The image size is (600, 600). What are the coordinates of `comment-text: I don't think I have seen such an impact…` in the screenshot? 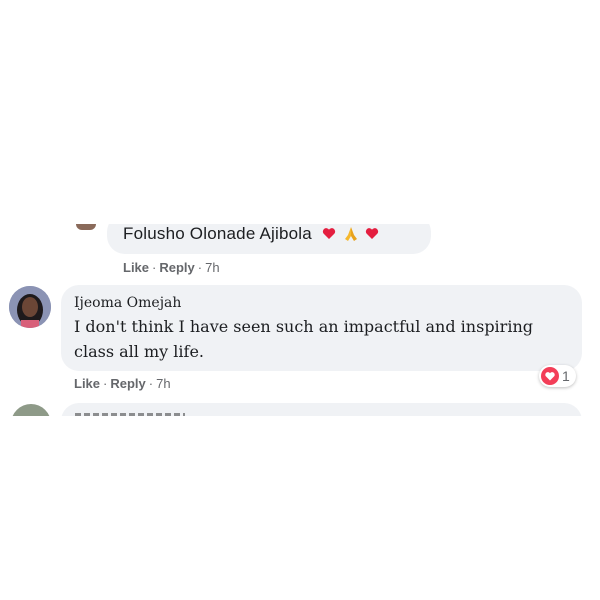 It's located at (303, 339).